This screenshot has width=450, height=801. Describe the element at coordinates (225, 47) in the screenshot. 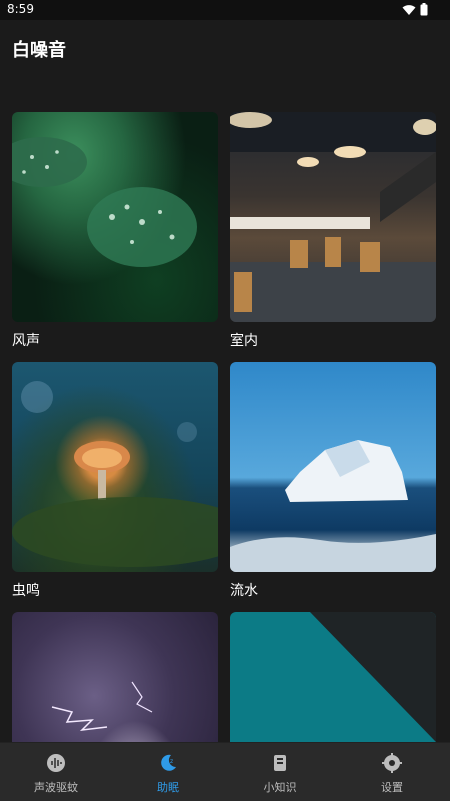

I see `app-bar: 白噪音` at that location.